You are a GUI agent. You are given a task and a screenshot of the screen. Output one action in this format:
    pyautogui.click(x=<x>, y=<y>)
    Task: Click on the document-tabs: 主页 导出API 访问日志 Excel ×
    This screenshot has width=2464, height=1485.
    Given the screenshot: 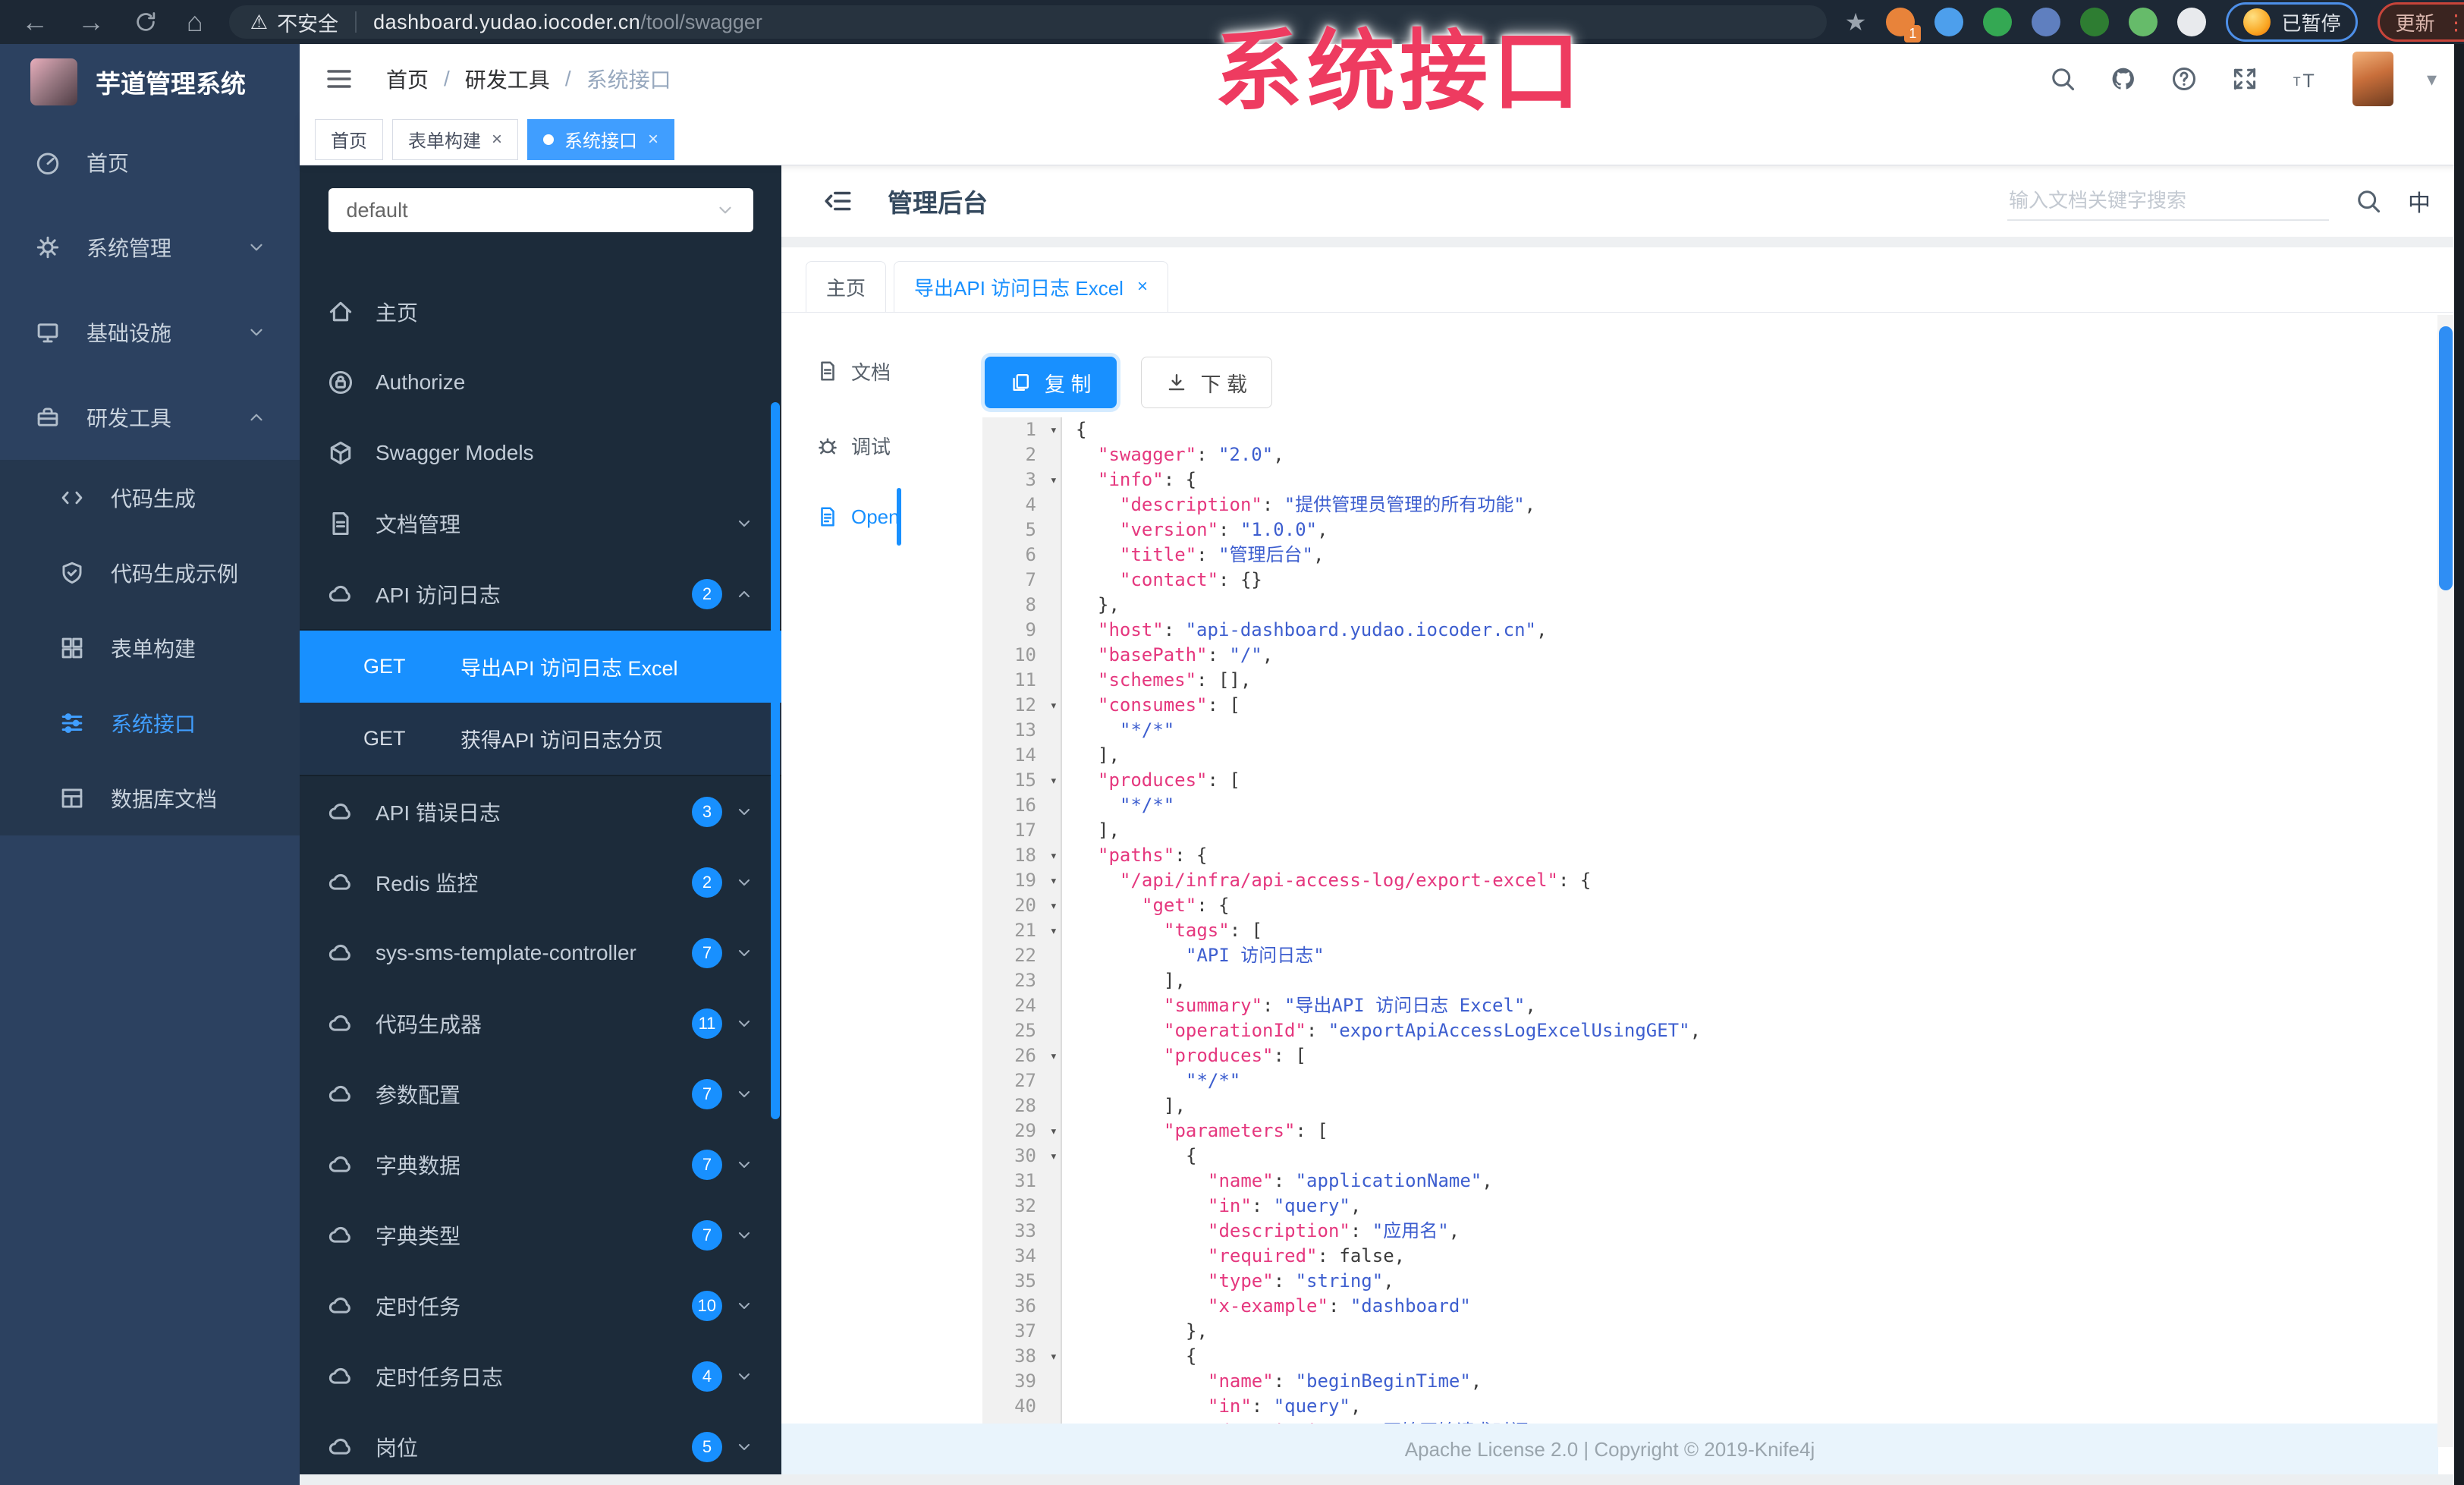 What is the action you would take?
    pyautogui.click(x=1622, y=280)
    